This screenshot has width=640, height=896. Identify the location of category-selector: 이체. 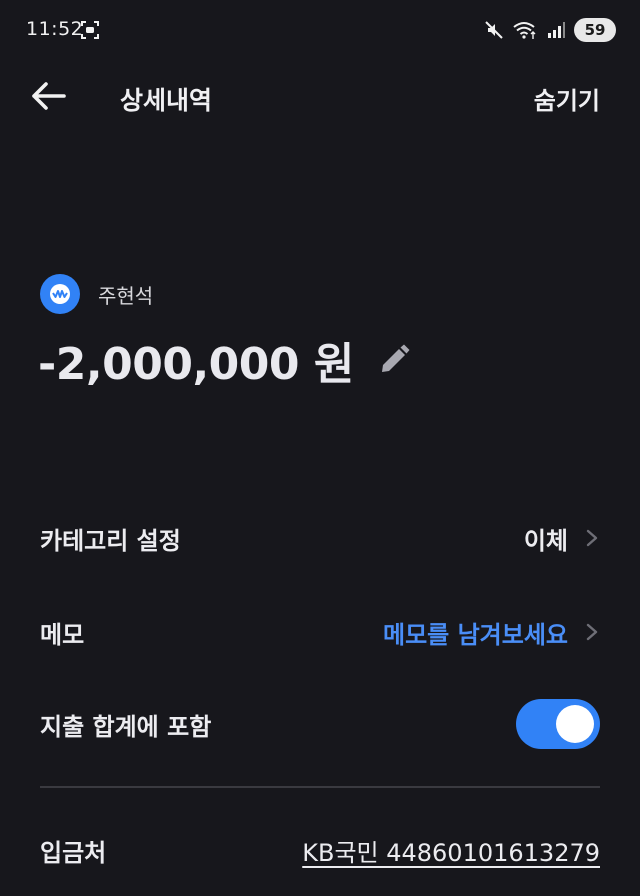
(562, 538).